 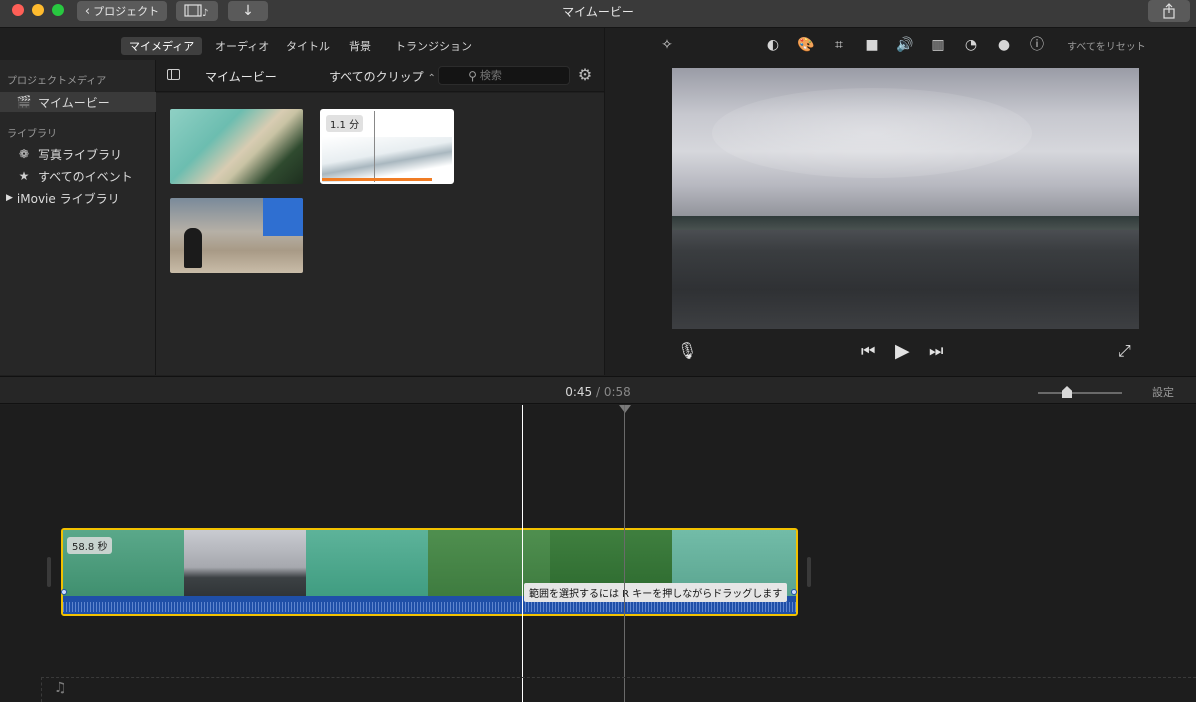 I want to click on project-media-heading: プロジェクトメディア, so click(x=57, y=81).